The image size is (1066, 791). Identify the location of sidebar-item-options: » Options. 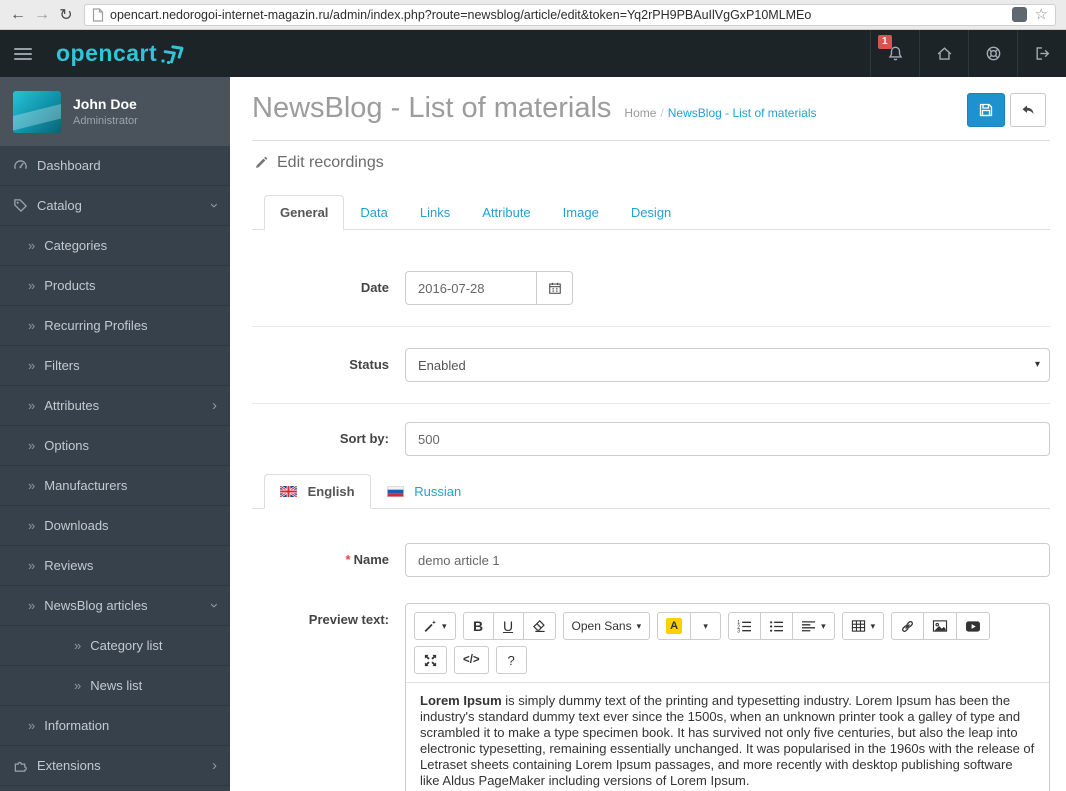
(115, 446).